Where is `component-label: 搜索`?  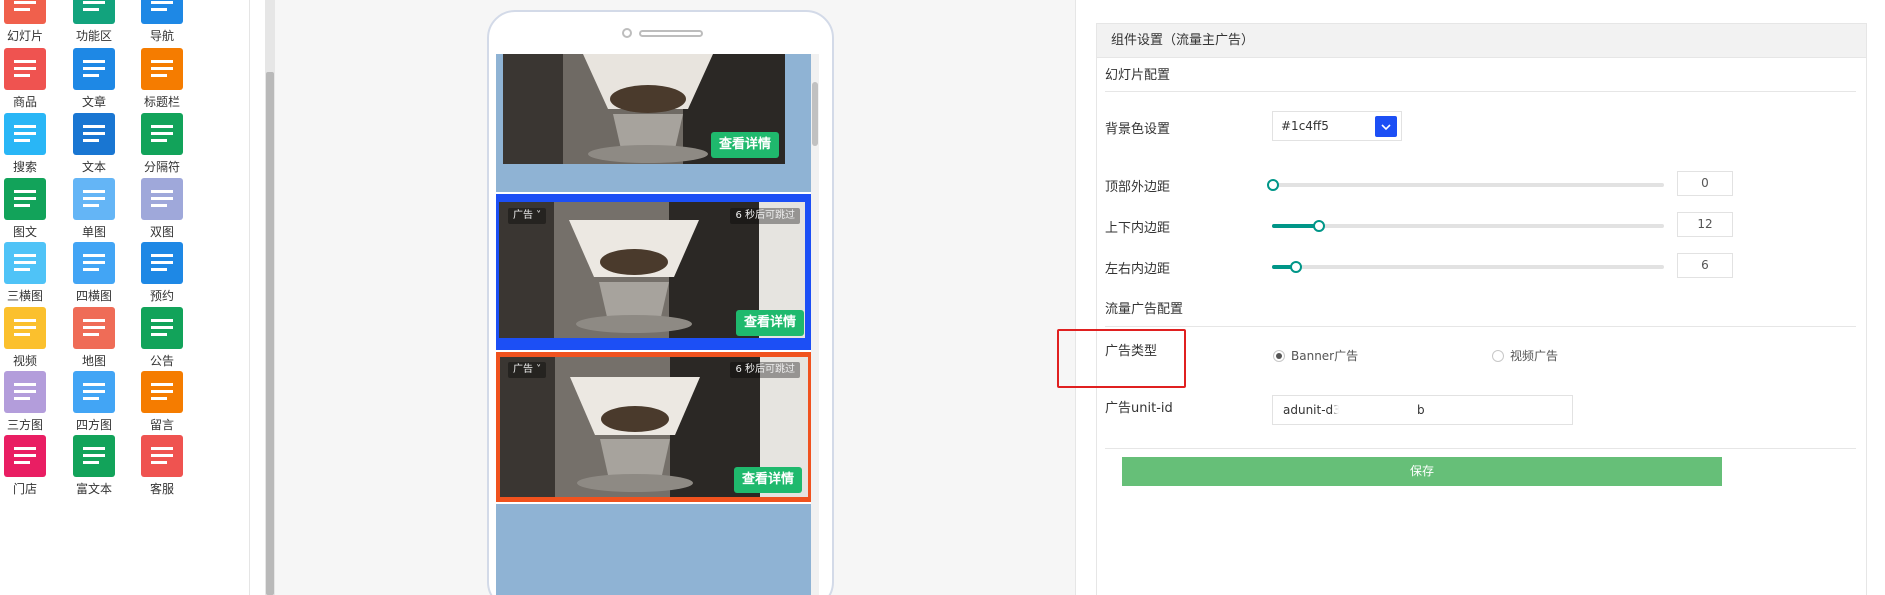 component-label: 搜索 is located at coordinates (24, 167).